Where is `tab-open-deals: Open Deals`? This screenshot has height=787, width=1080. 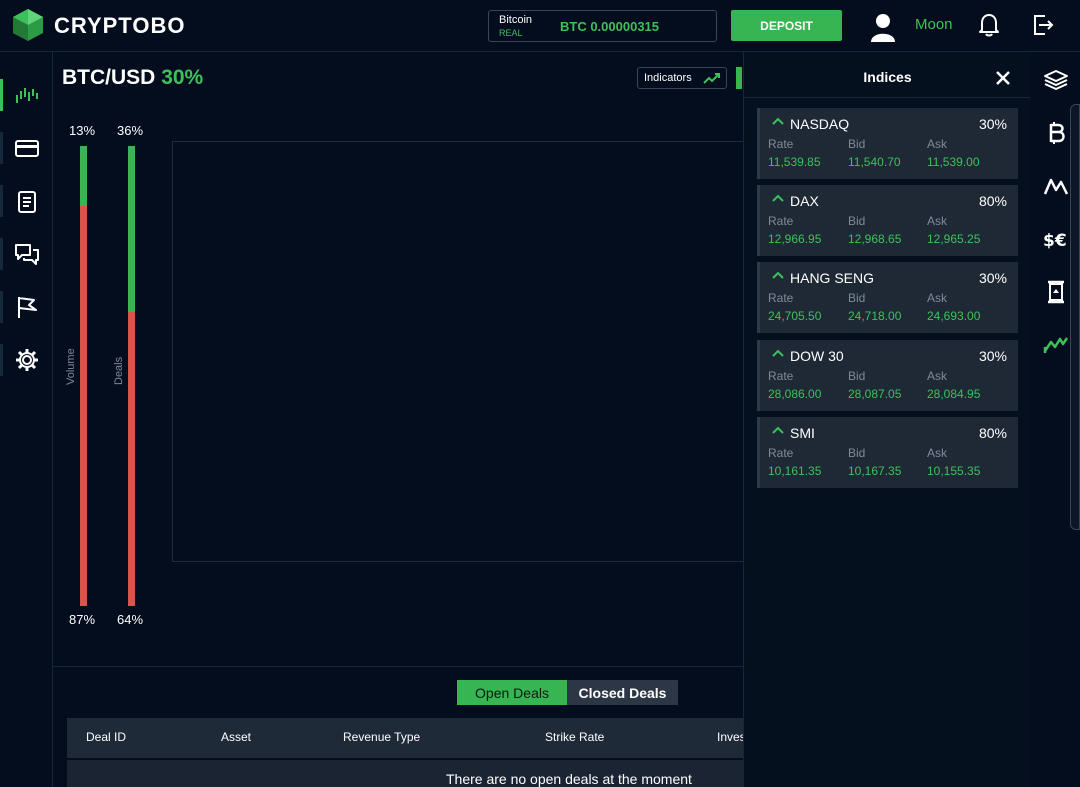
tab-open-deals: Open Deals is located at coordinates (512, 692).